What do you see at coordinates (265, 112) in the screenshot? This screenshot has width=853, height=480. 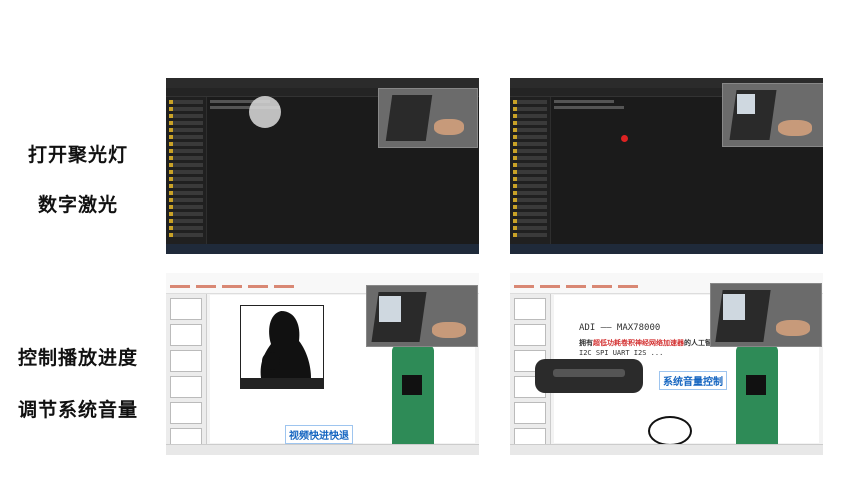 I see `spotlight-cursor` at bounding box center [265, 112].